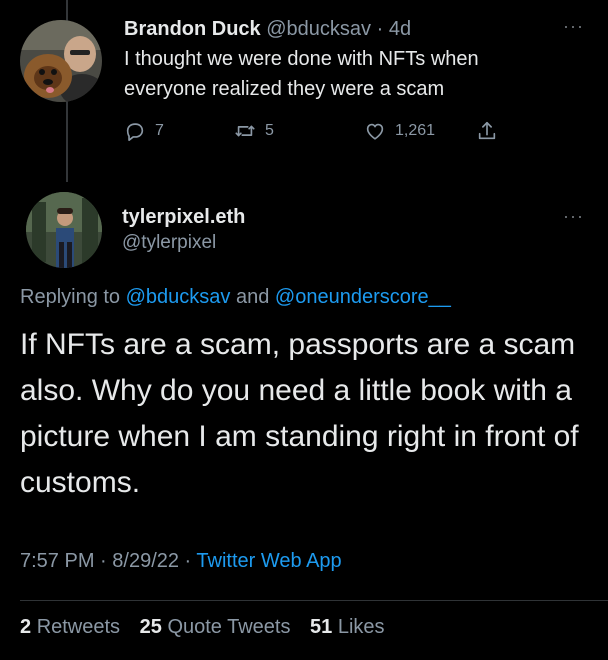  Describe the element at coordinates (26, 627) in the screenshot. I see `retweets-count: 2` at that location.